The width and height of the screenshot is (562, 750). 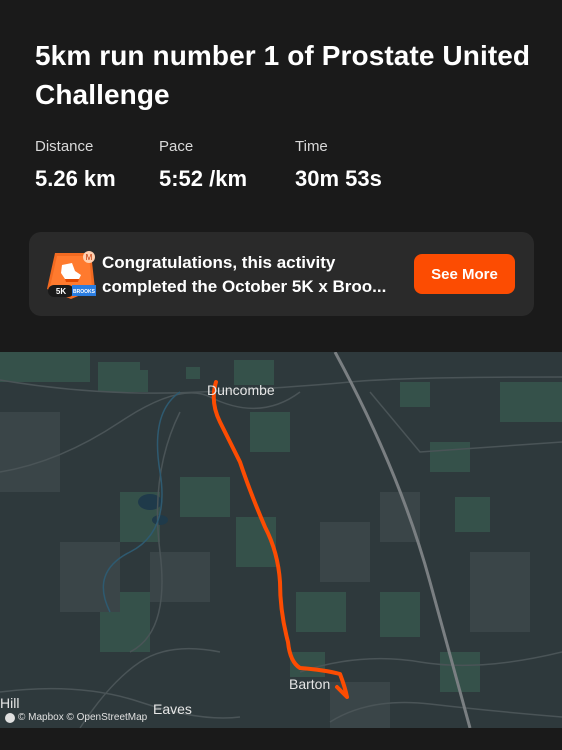 I want to click on stat-pace: Pace 5:52 /km, so click(x=227, y=165).